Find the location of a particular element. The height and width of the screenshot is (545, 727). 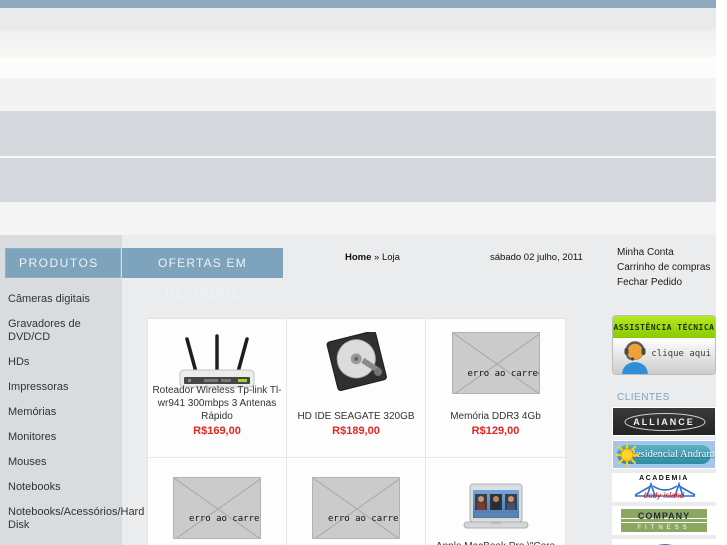

product-card-hd-seagate: HD IDE SEAGATE 320GB R$189,00 is located at coordinates (356, 388).